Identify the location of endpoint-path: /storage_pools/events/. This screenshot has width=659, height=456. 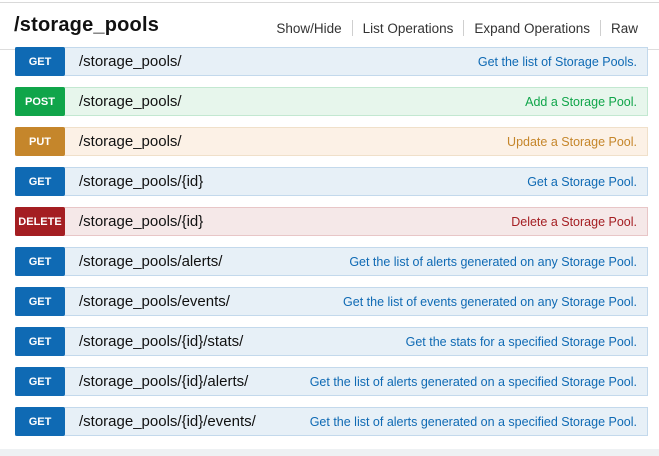
(154, 301).